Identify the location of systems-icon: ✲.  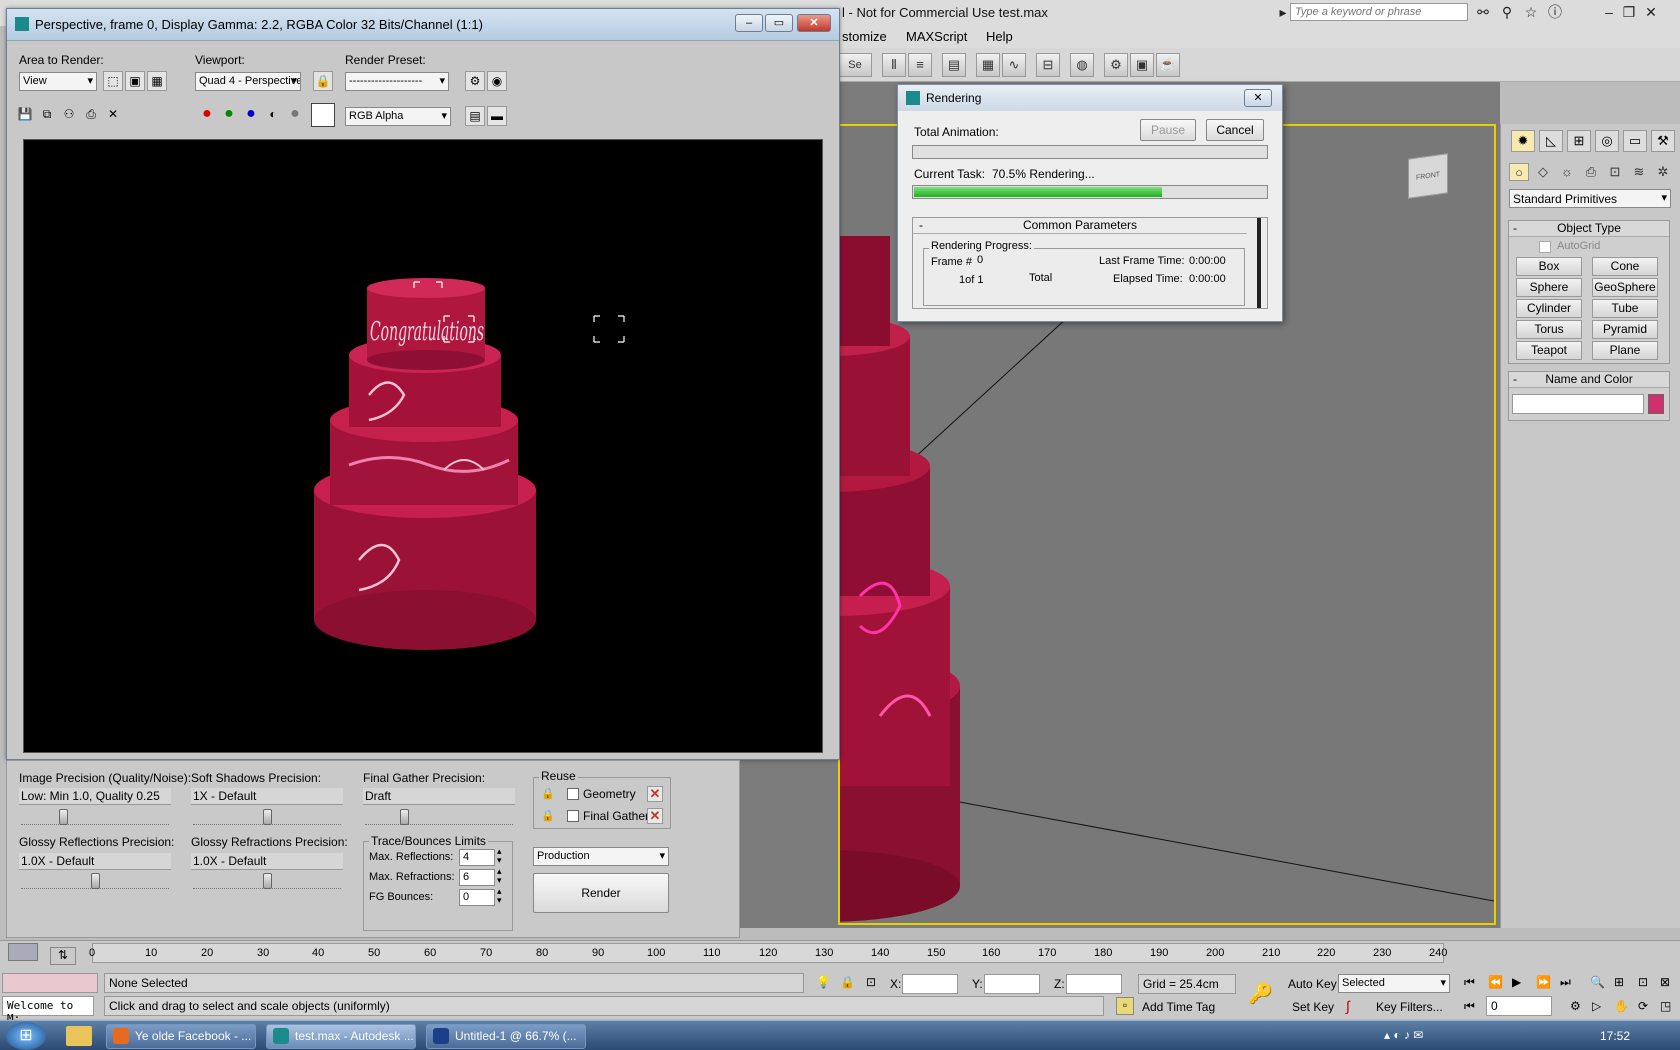
(1663, 172).